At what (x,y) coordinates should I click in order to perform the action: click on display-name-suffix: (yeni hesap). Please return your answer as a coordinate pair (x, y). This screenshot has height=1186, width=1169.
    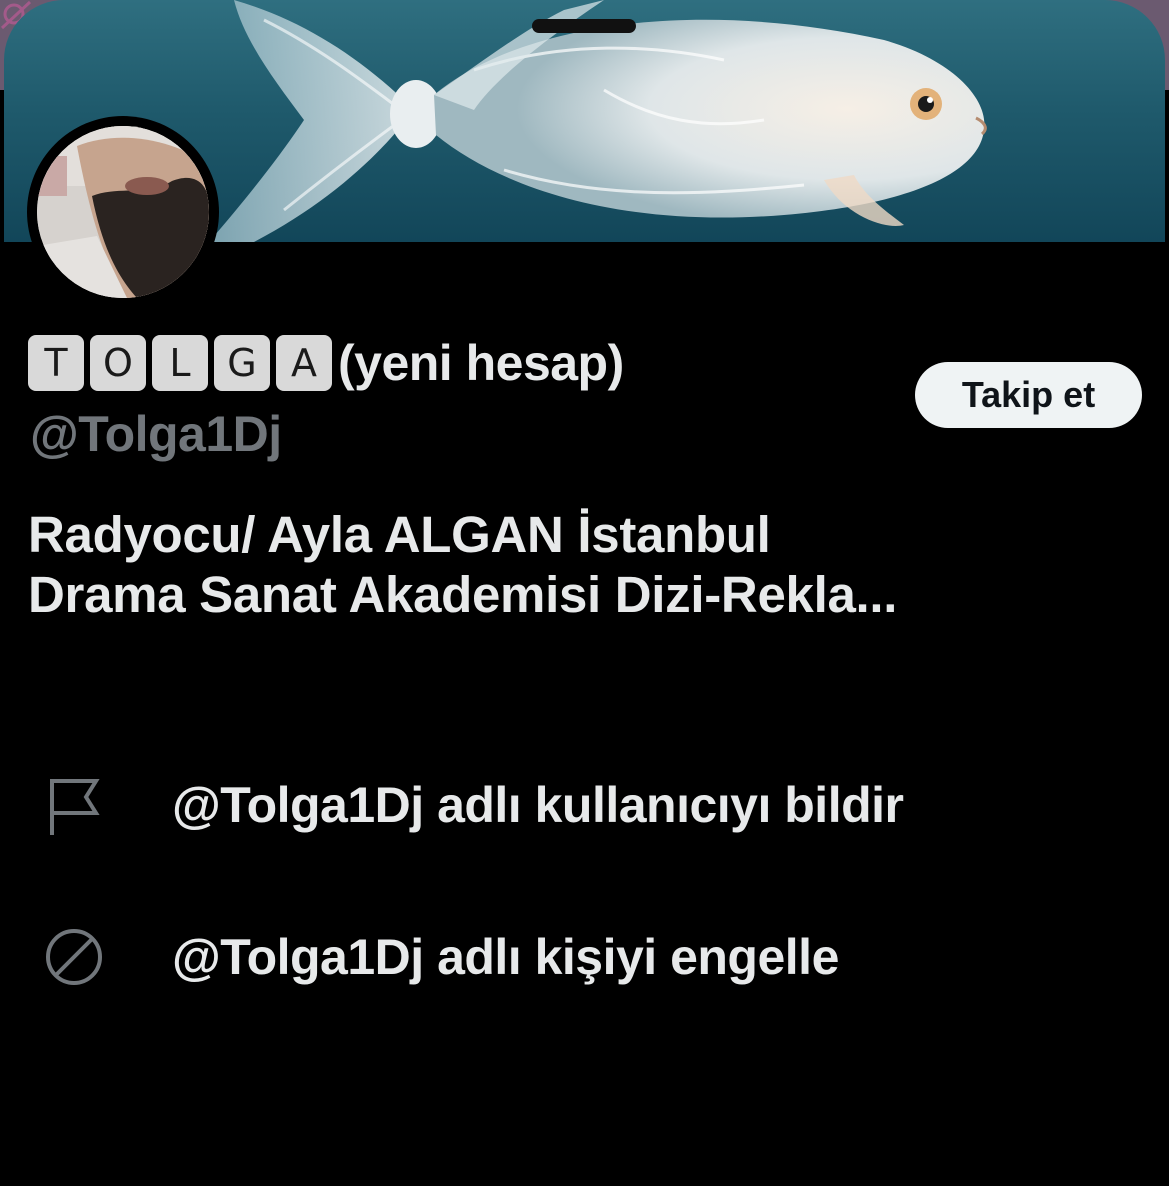
    Looking at the image, I should click on (481, 363).